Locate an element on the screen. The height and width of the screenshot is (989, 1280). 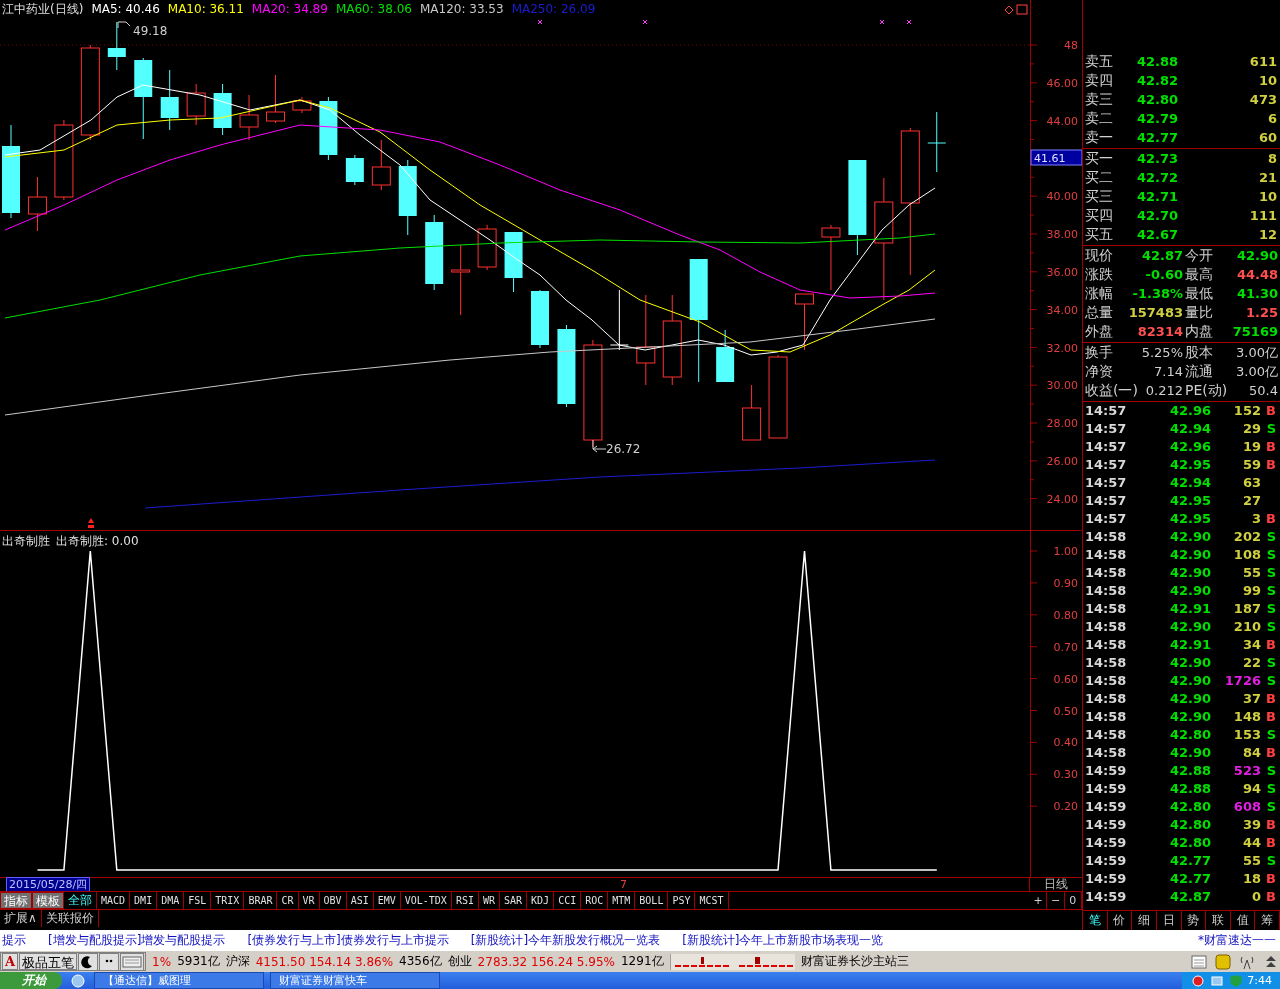
list-icon is located at coordinates (1199, 961).